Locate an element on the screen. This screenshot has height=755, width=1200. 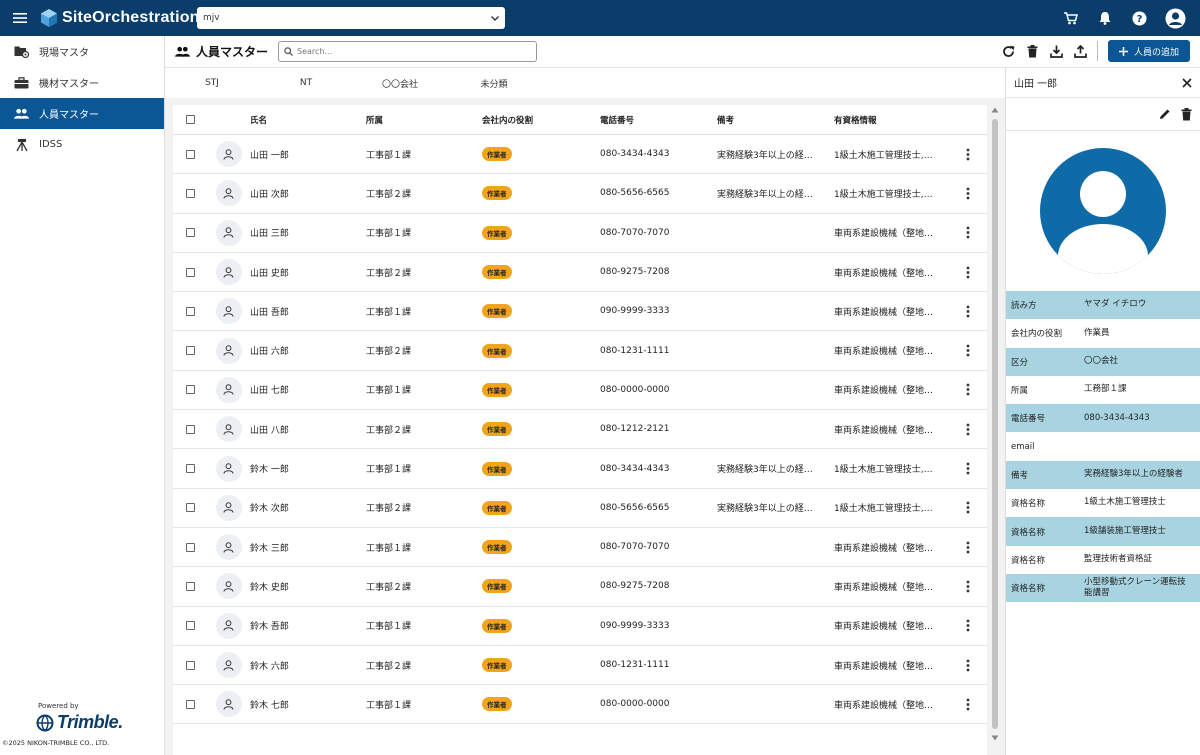
sidebar-item-idss: IDSS is located at coordinates (82, 144).